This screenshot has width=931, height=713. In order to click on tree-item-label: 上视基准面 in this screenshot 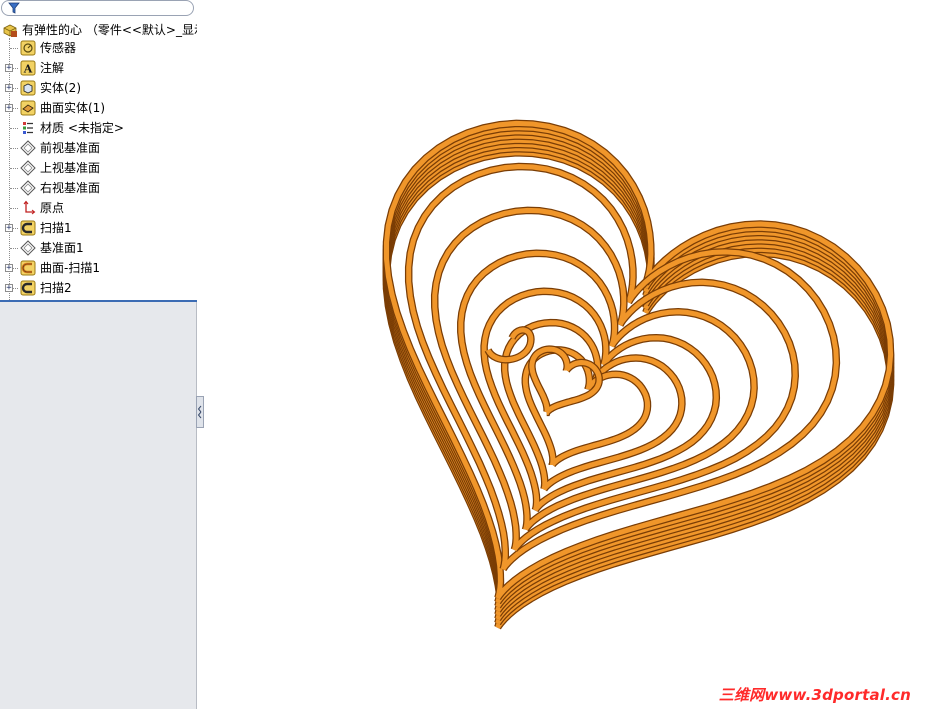, I will do `click(70, 168)`.